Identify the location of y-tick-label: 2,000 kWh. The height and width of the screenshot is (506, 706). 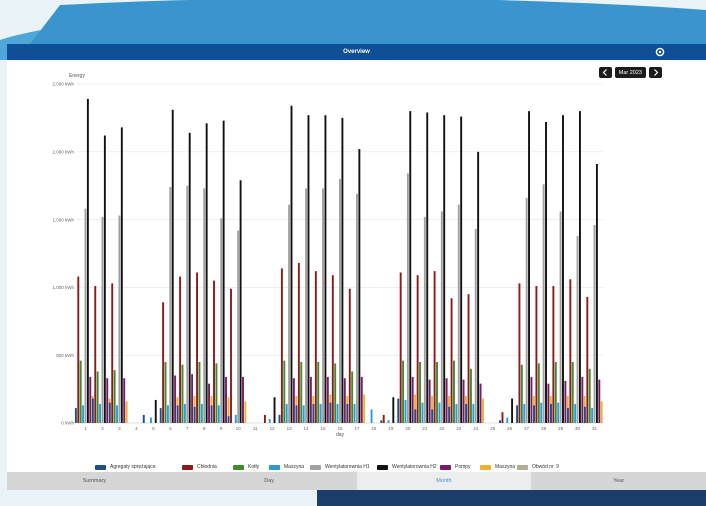
(63, 152).